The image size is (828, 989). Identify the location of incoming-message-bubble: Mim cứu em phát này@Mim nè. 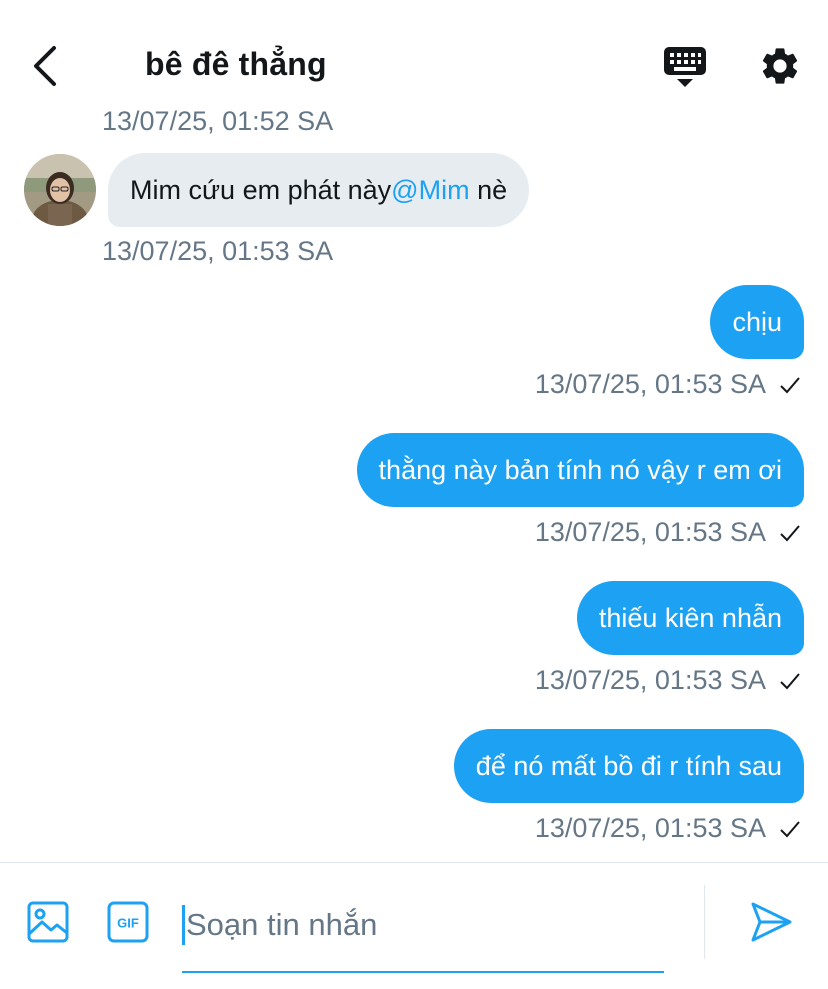
(319, 190).